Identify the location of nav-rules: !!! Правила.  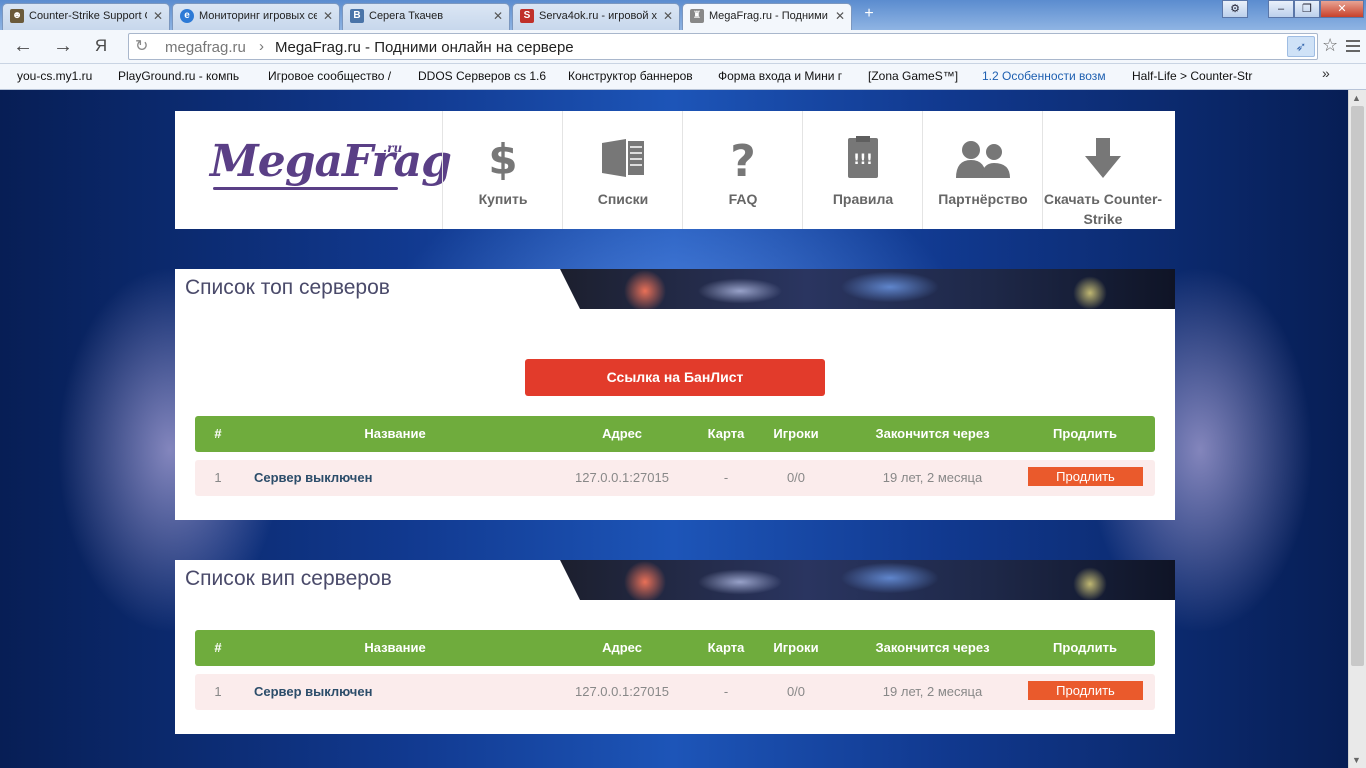
(862, 170).